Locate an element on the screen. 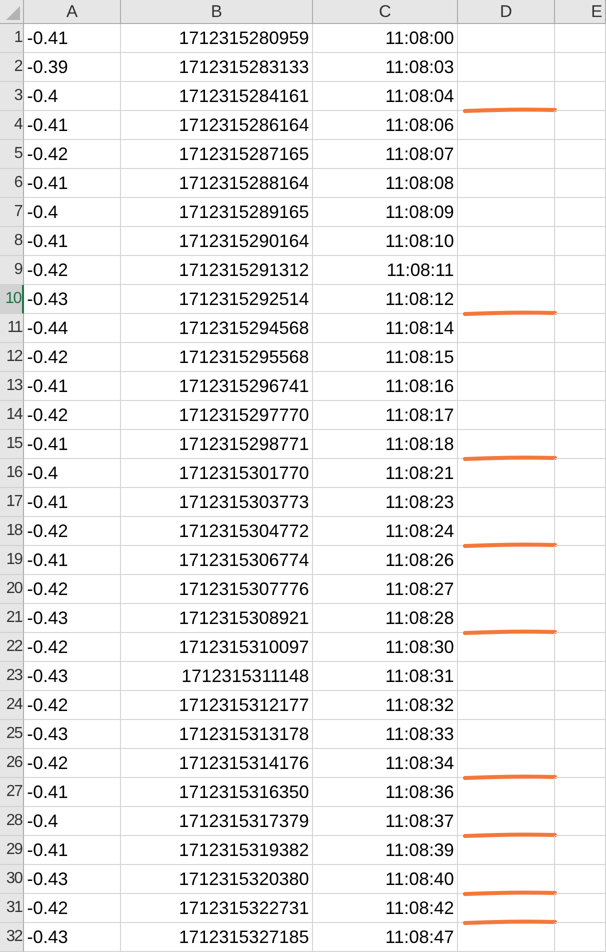  table-cell: 11:08:08 is located at coordinates (385, 183).